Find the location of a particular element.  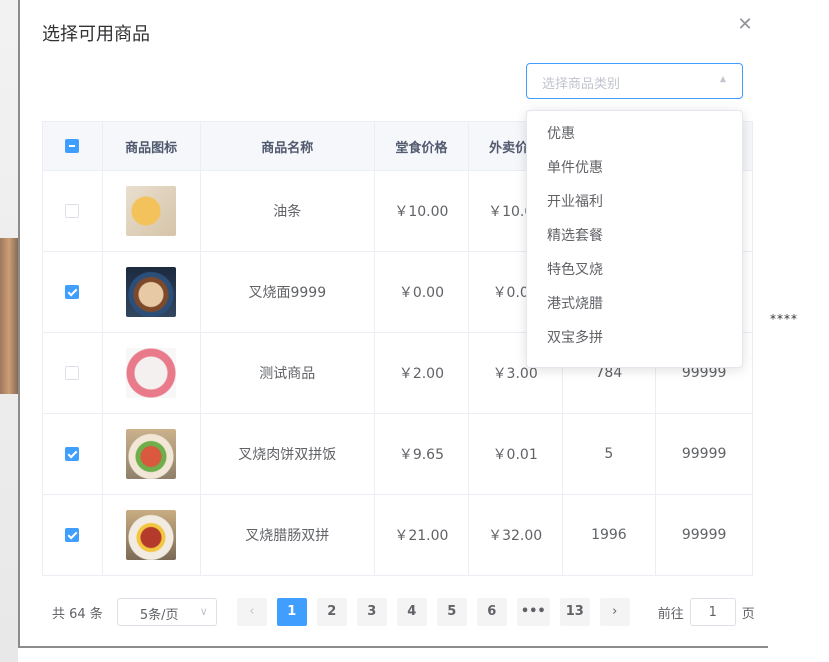

category-option: 精选套餐 is located at coordinates (634, 236).